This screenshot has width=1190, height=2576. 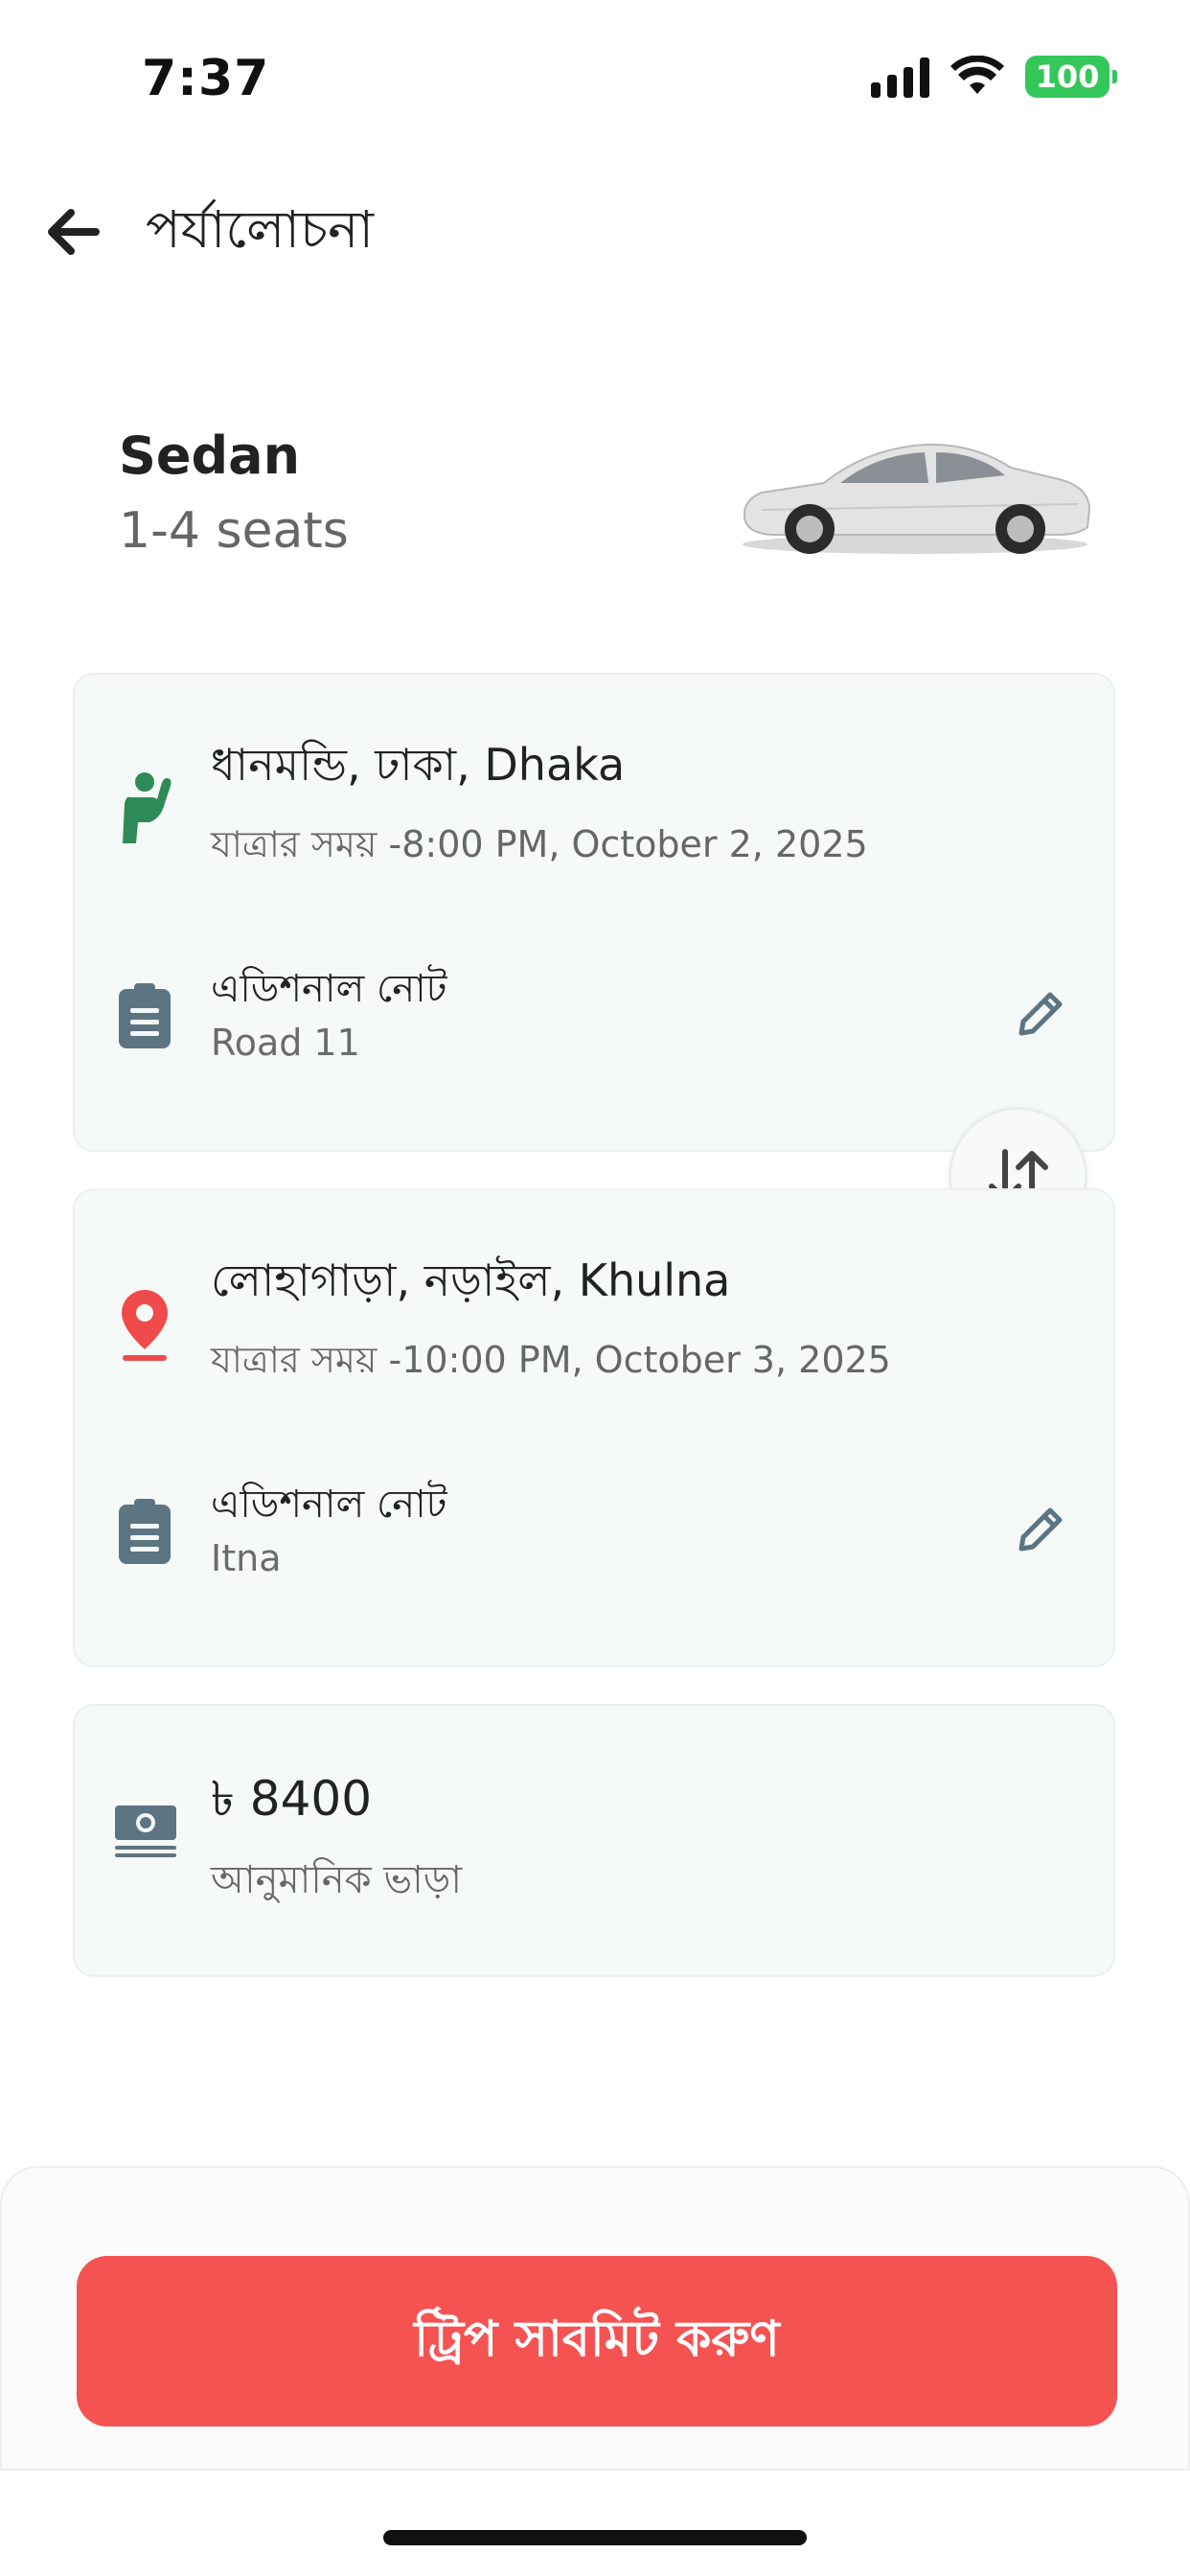 I want to click on vehicle-name: Sedan, so click(x=210, y=456).